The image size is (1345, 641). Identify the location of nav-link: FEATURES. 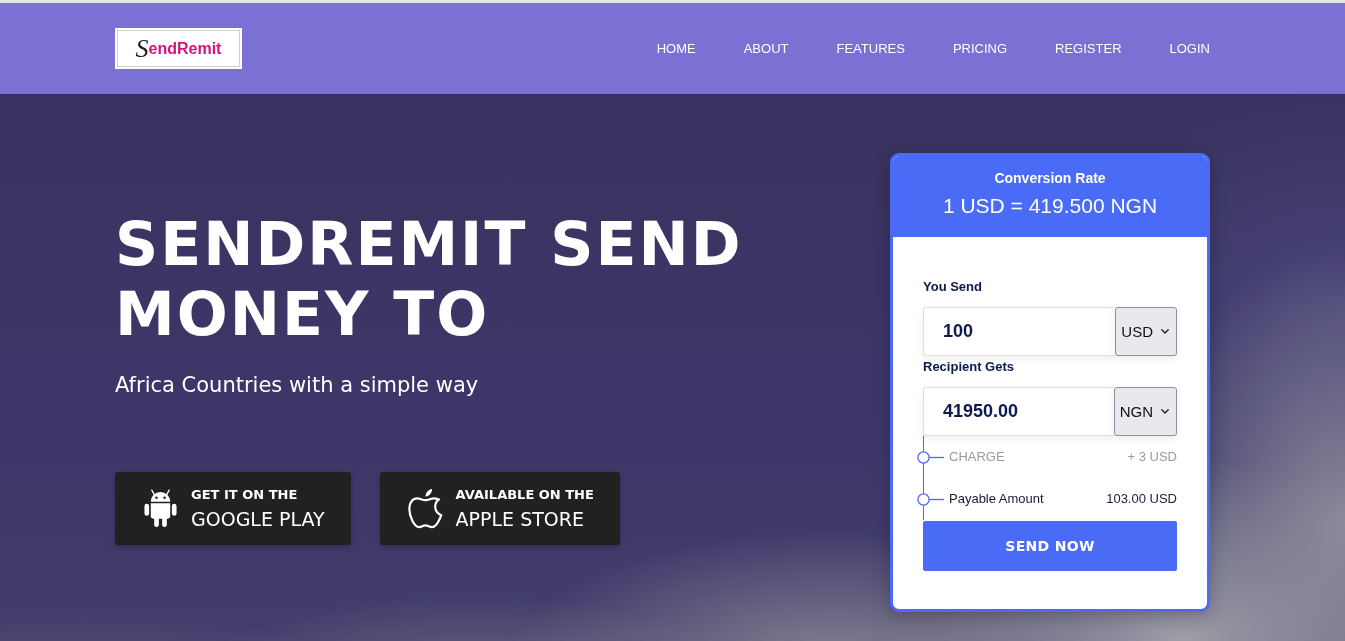
(870, 48).